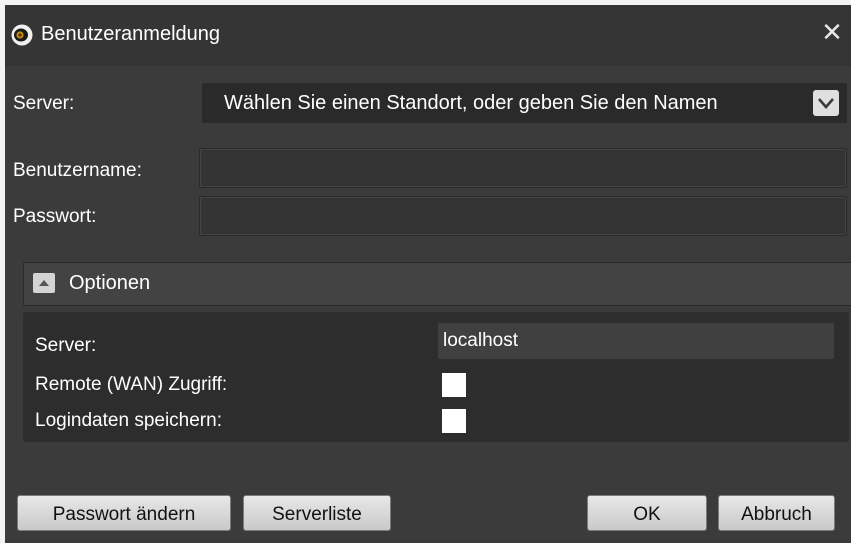 Image resolution: width=851 pixels, height=543 pixels. What do you see at coordinates (77, 170) in the screenshot?
I see `username-label: Benutzername:` at bounding box center [77, 170].